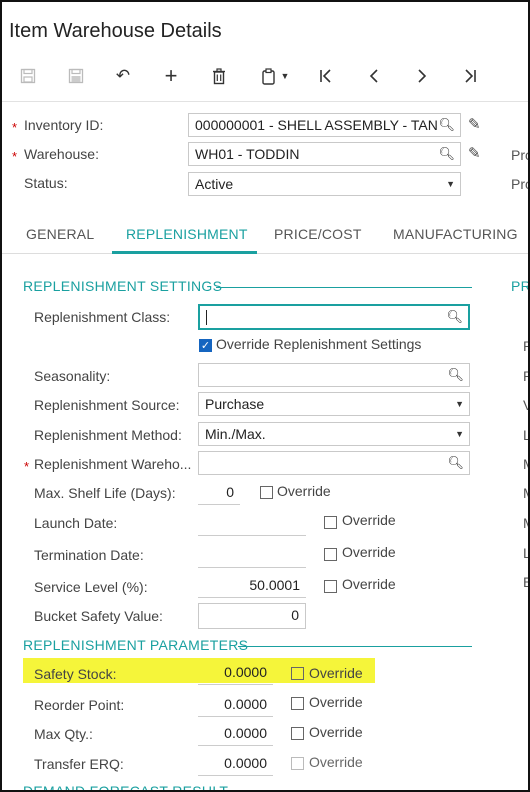 This screenshot has width=530, height=792. What do you see at coordinates (324, 184) in the screenshot?
I see `status-select: Active ▼` at bounding box center [324, 184].